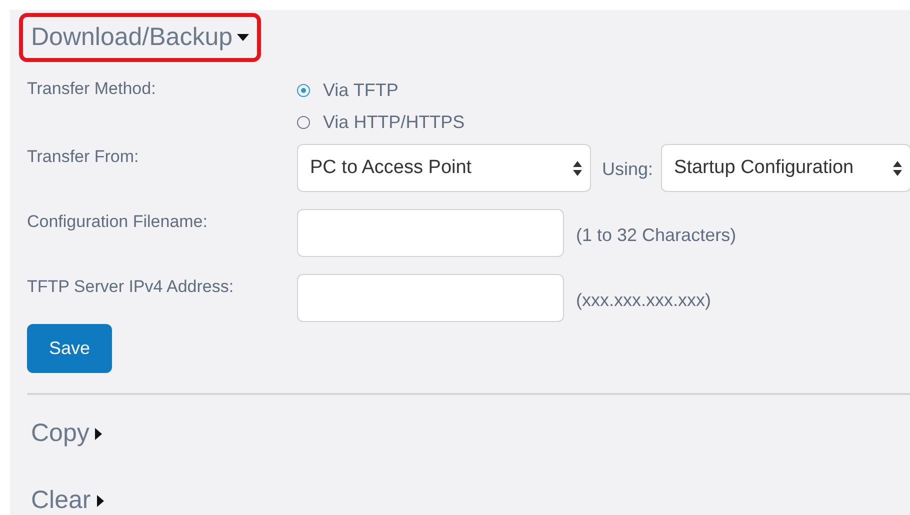  I want to click on field-label: Transfer From:, so click(83, 157).